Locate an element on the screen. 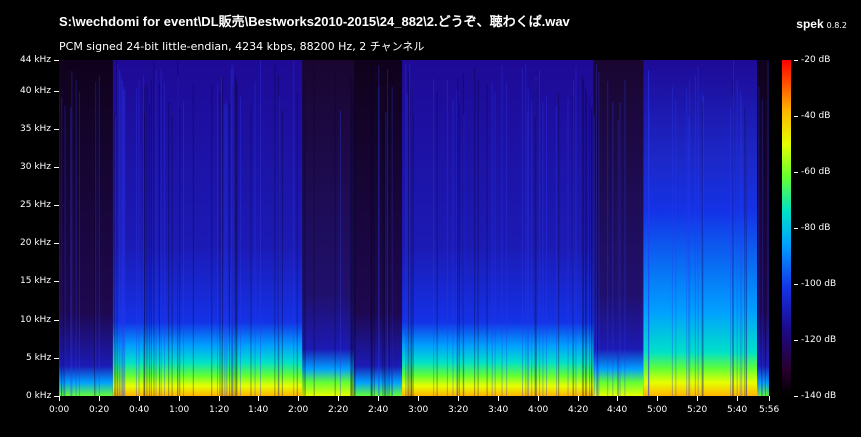 The height and width of the screenshot is (437, 861). x-tick-label: 2:40 is located at coordinates (378, 410).